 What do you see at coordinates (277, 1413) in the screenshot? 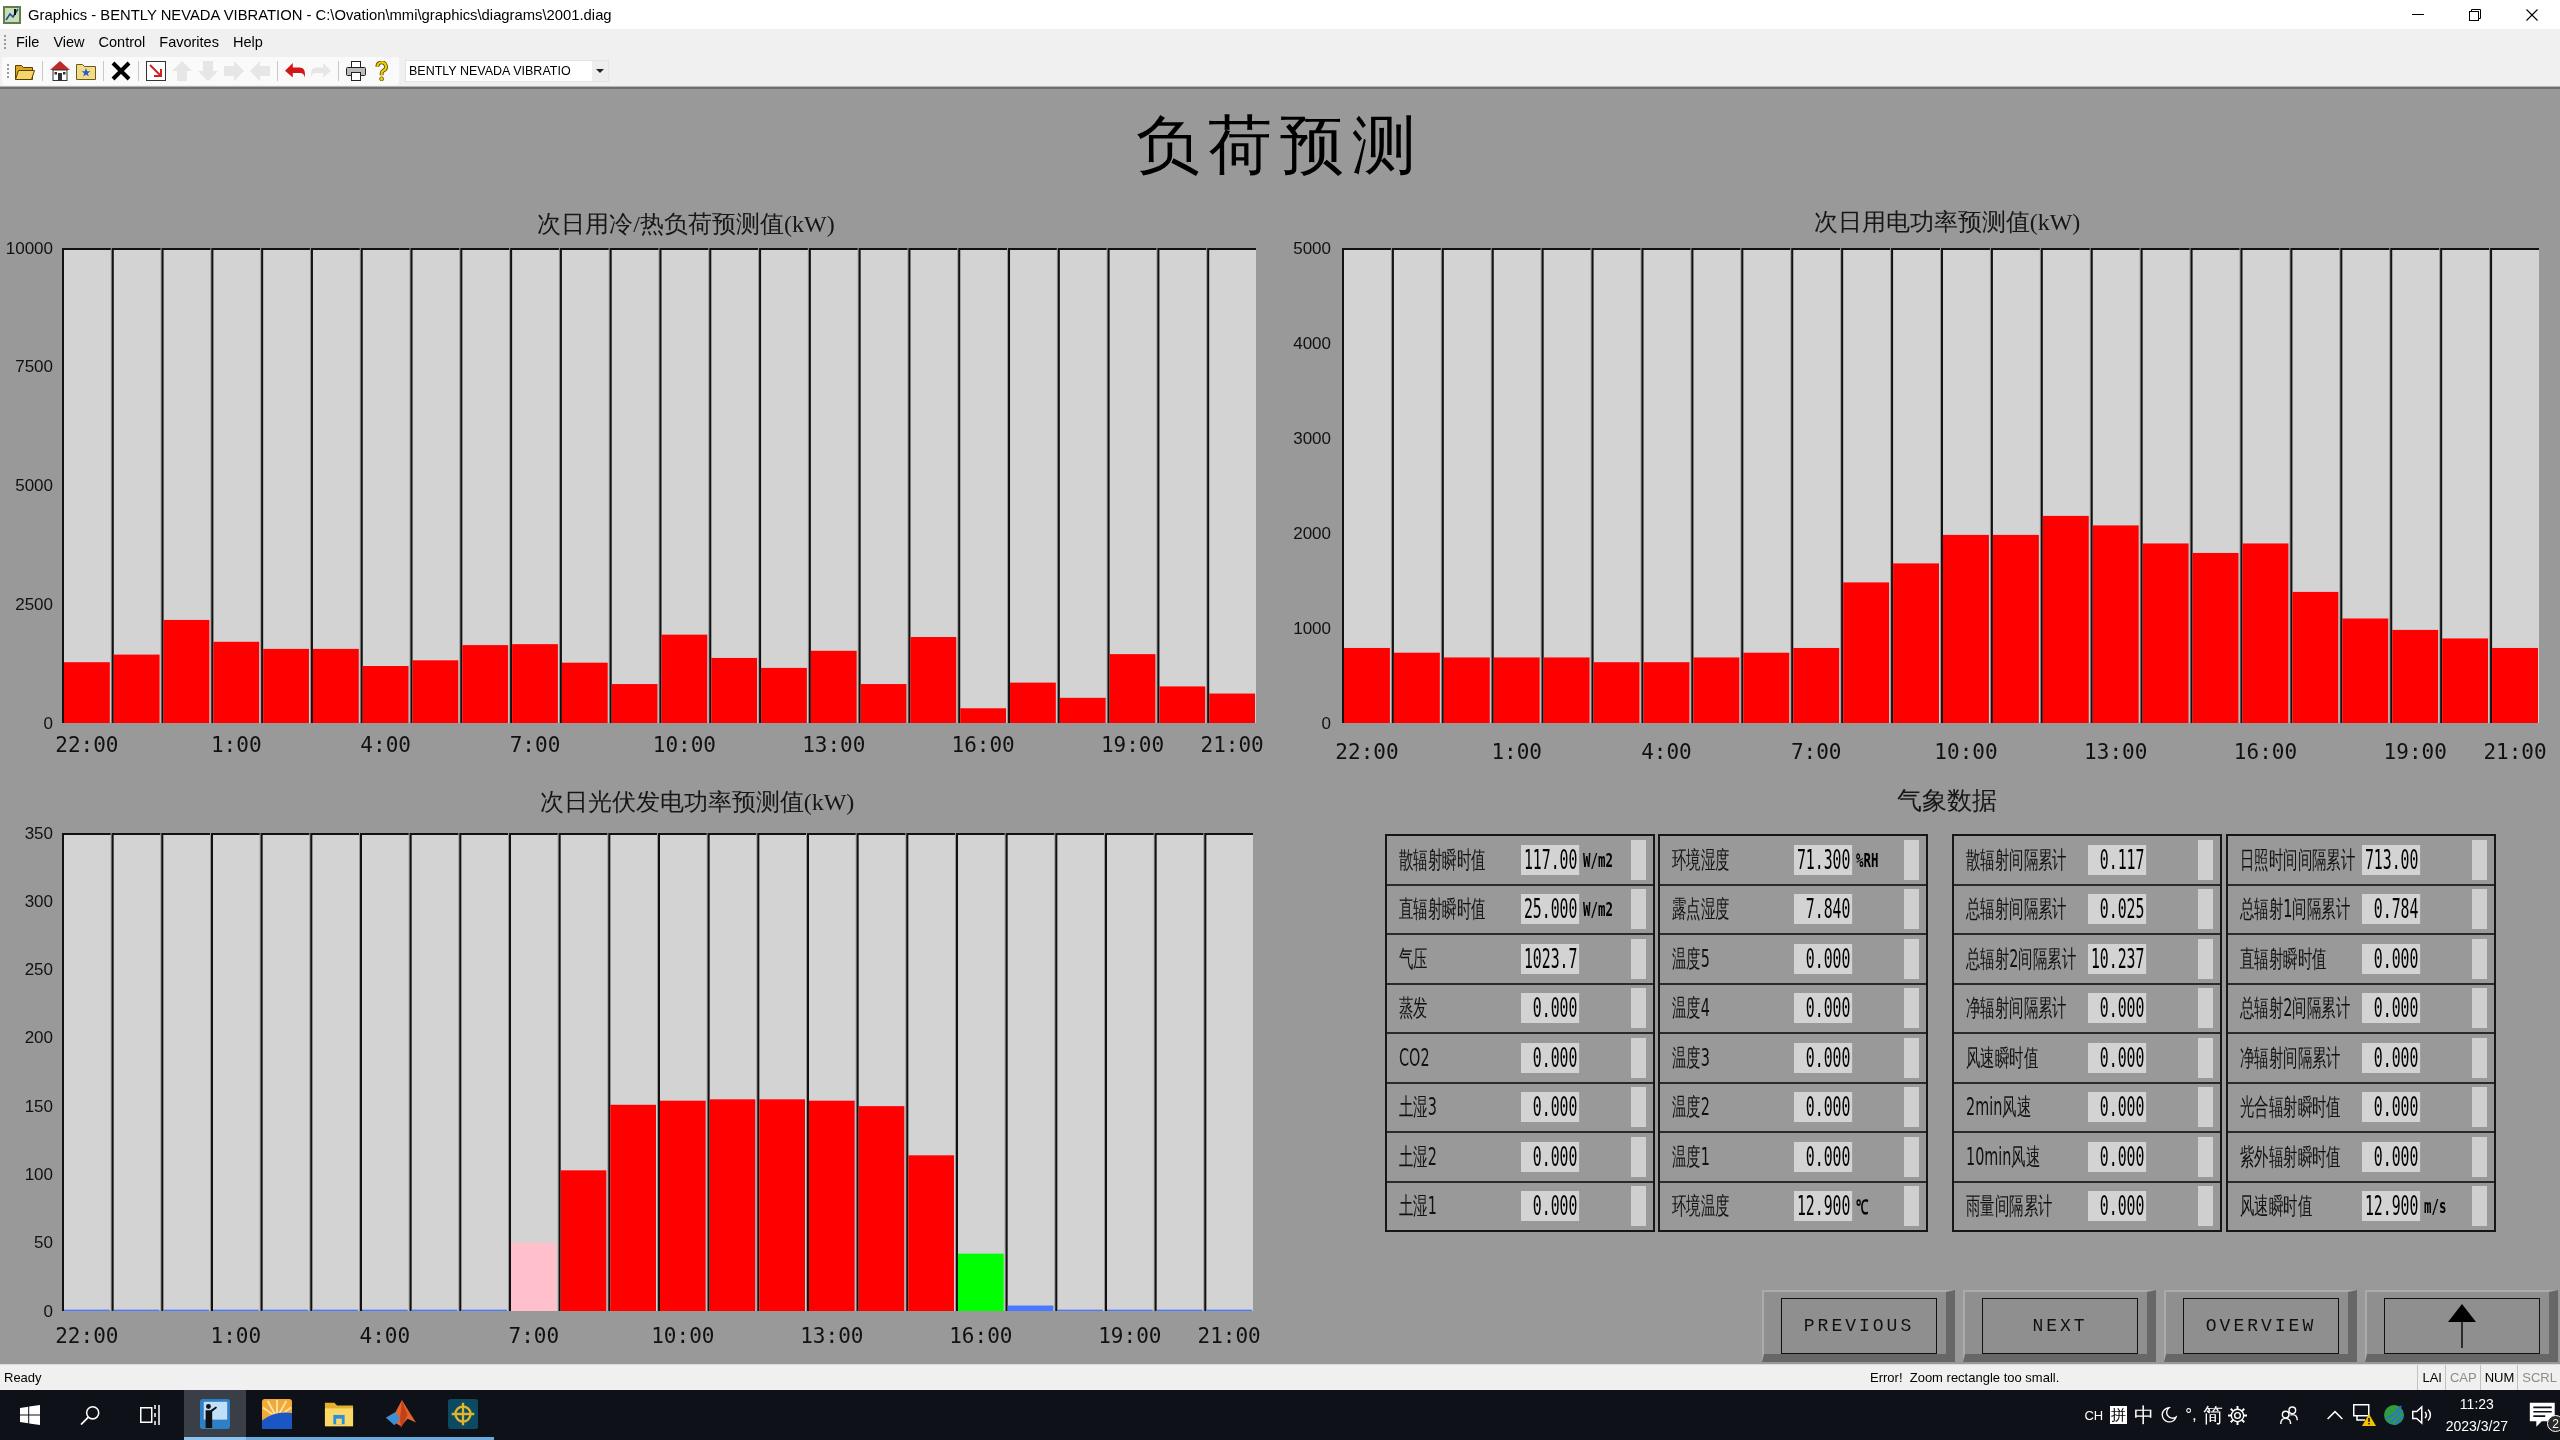
I see `sunrise-icon` at bounding box center [277, 1413].